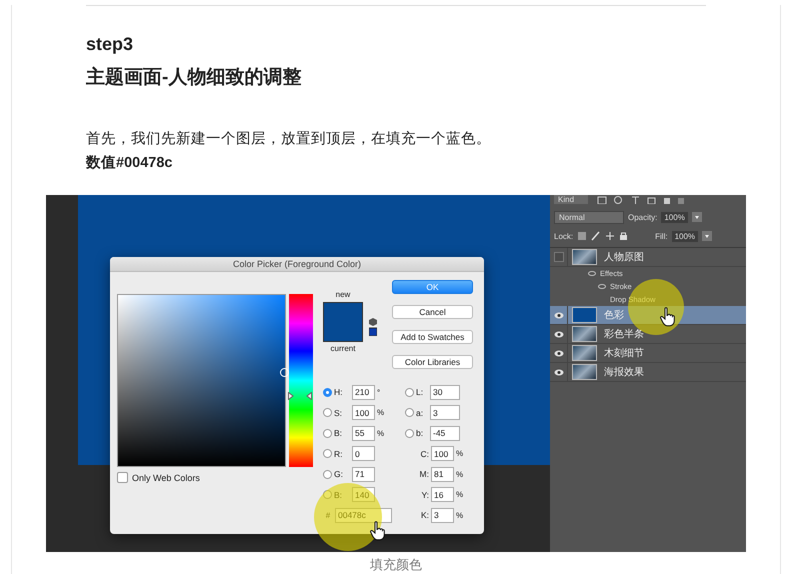 This screenshot has height=574, width=812. Describe the element at coordinates (339, 474) in the screenshot. I see `field-label: G:` at that location.